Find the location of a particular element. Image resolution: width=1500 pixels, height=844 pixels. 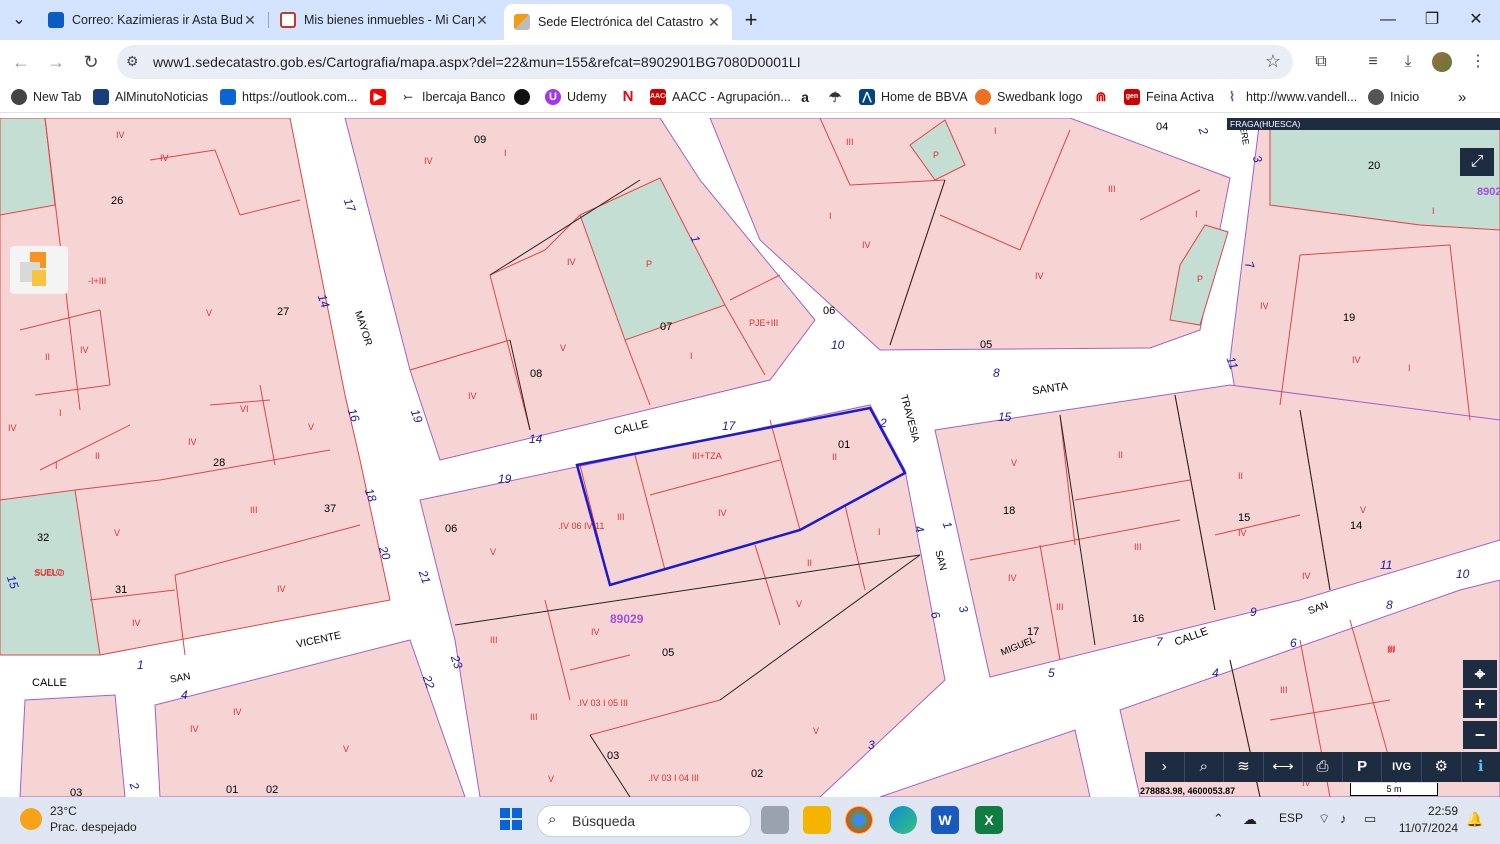

minimize-button: — is located at coordinates (1388, 20).